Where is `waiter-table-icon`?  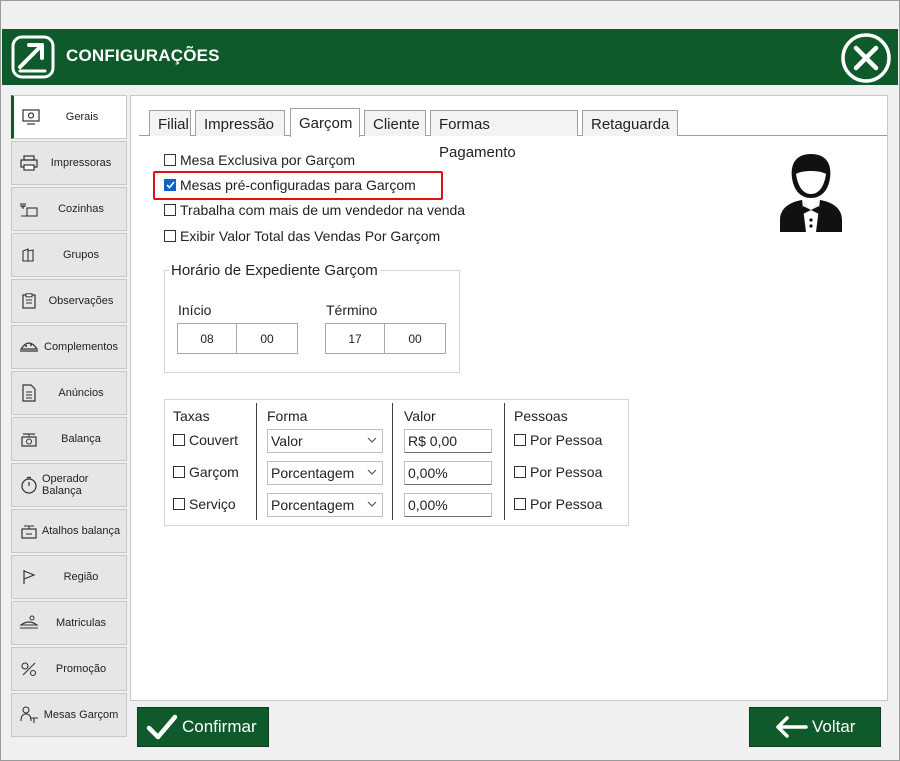 waiter-table-icon is located at coordinates (29, 715).